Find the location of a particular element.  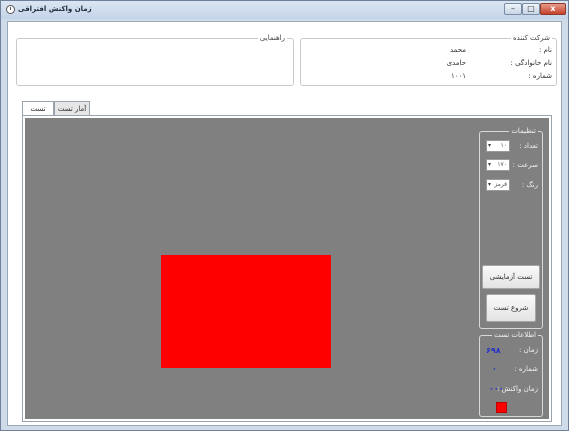

count-select: ▾ ۱۰ is located at coordinates (498, 146).